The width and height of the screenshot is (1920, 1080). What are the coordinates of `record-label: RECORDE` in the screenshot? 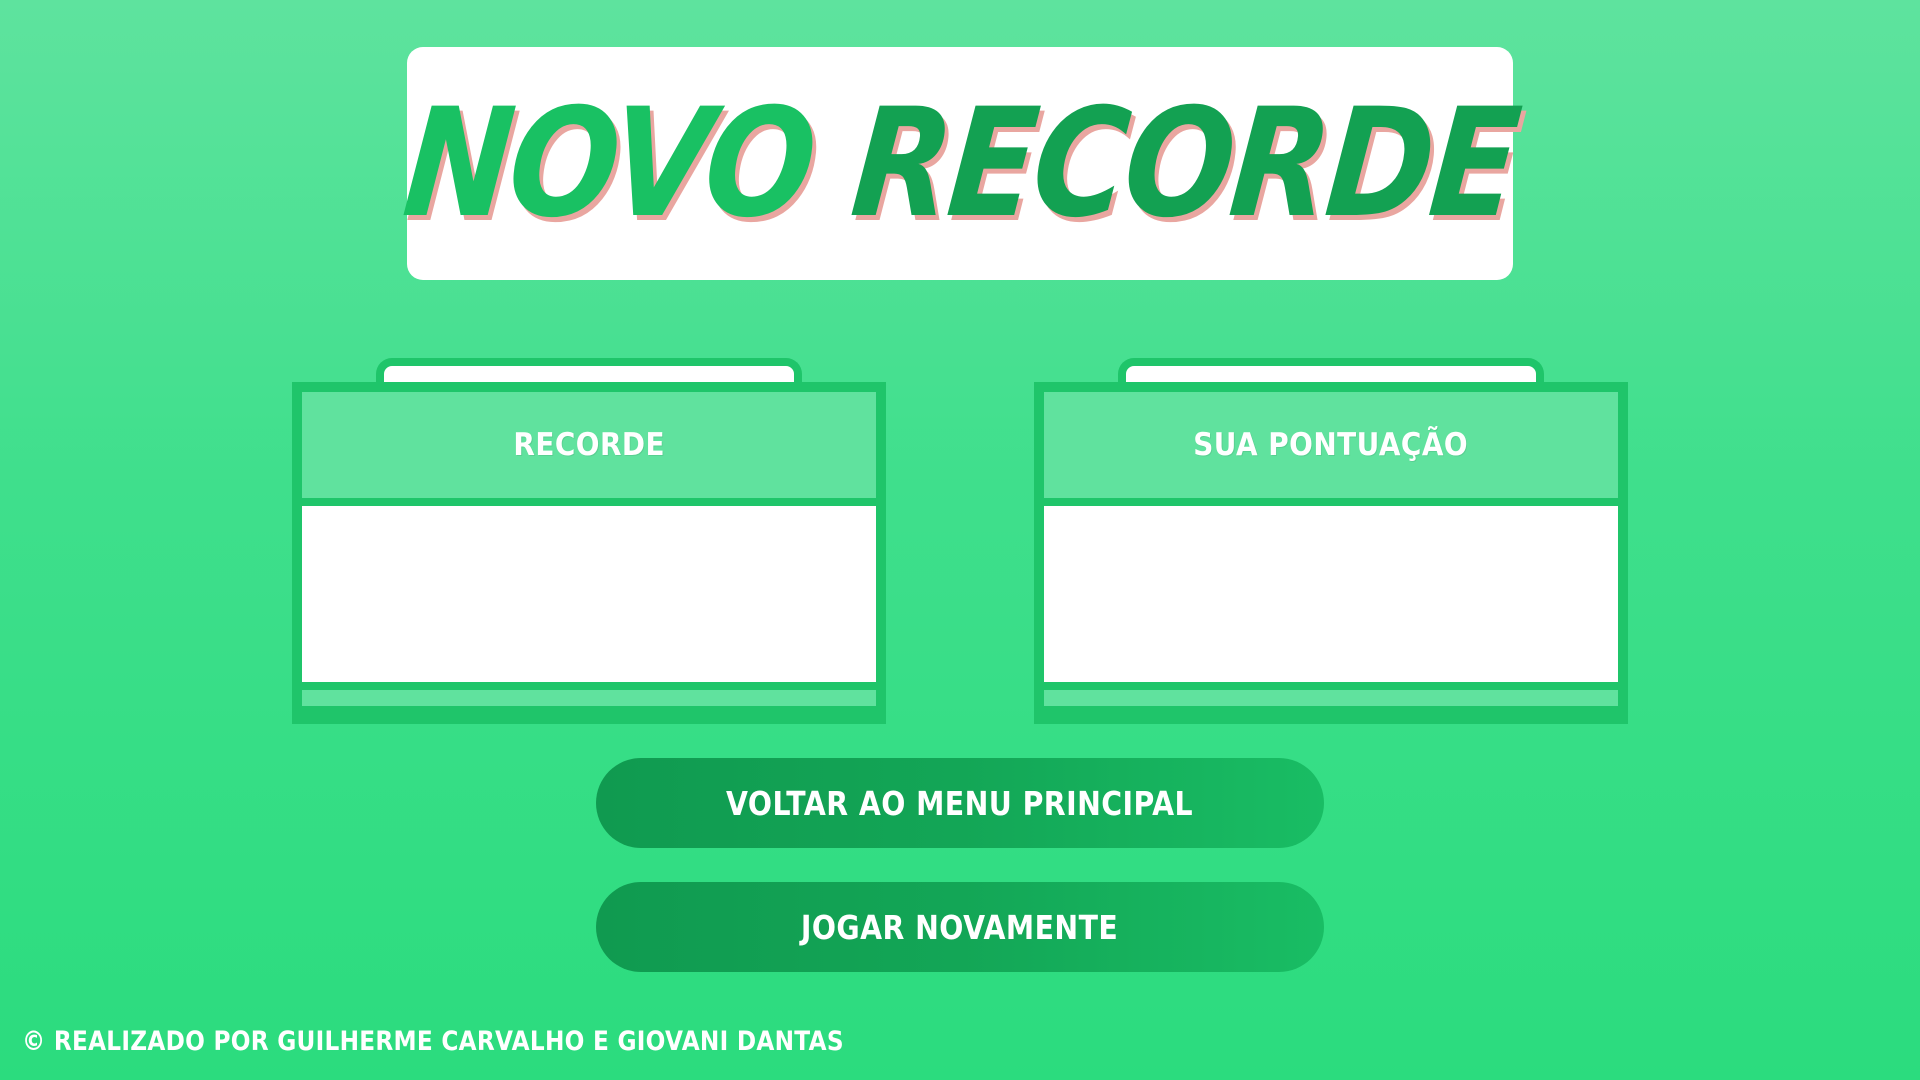 It's located at (589, 445).